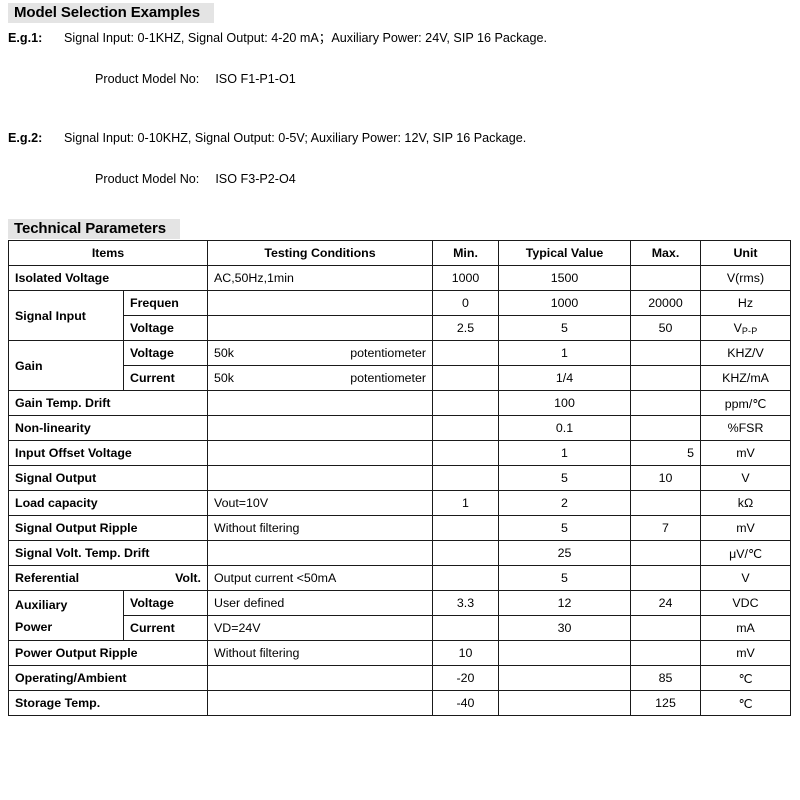  What do you see at coordinates (564, 553) in the screenshot?
I see `cell-typical: 25` at bounding box center [564, 553].